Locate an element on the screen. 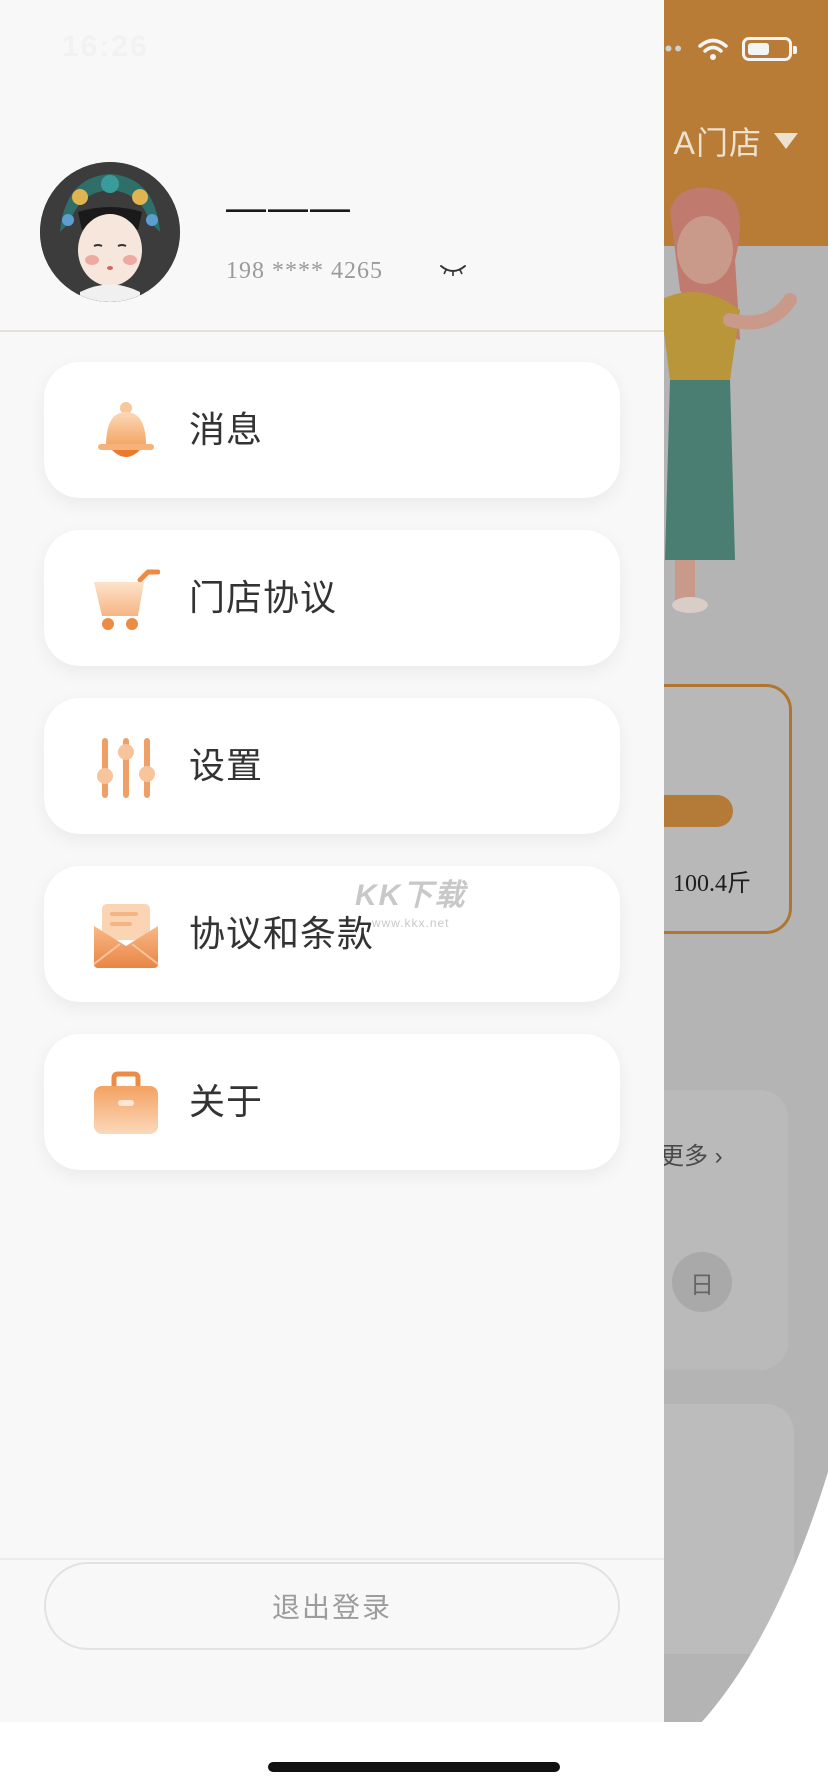 This screenshot has width=828, height=1792. watermark-logo: KK下载 is located at coordinates (411, 895).